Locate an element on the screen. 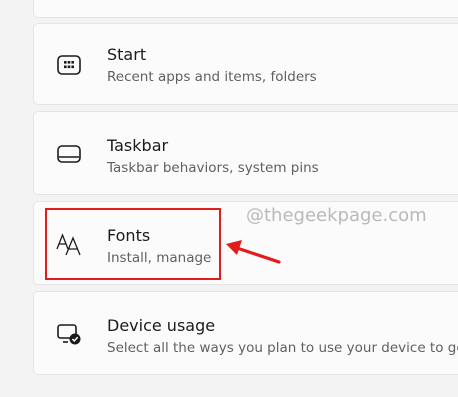 This screenshot has width=458, height=397. fonts-icon is located at coordinates (69, 244).